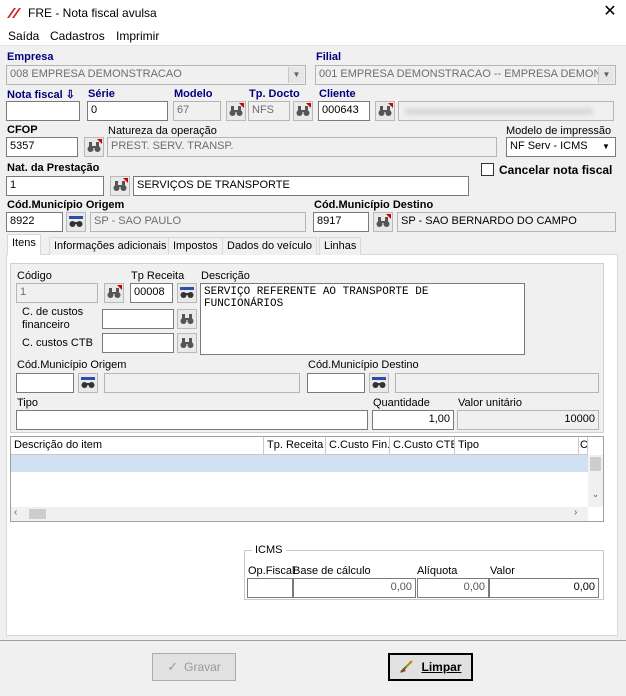 This screenshot has width=626, height=696. What do you see at coordinates (151, 293) in the screenshot?
I see `tp-receita-input: 00008` at bounding box center [151, 293].